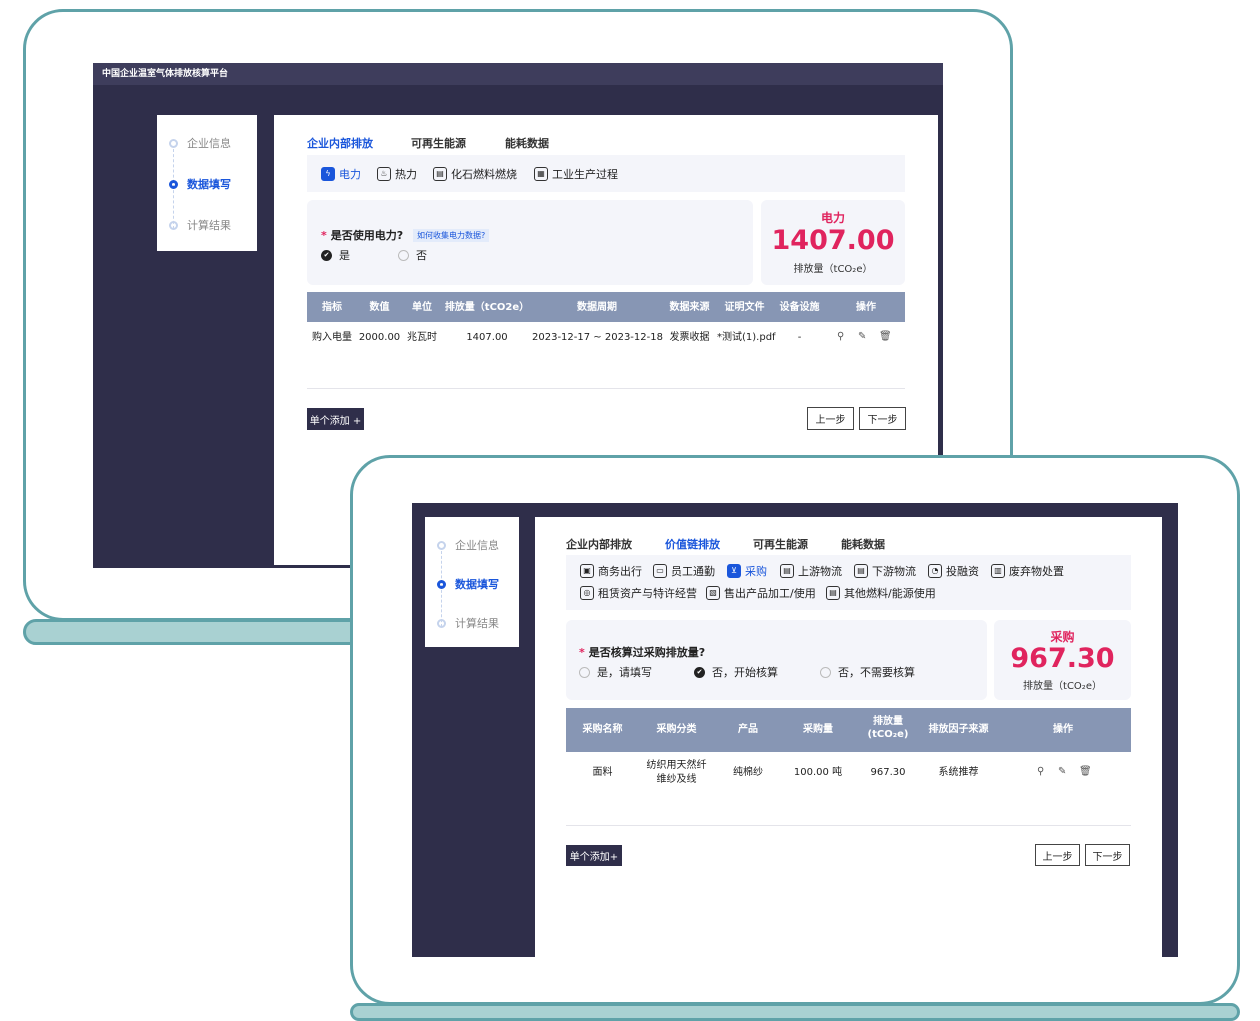 Image resolution: width=1260 pixels, height=1021 pixels. What do you see at coordinates (881, 593) in the screenshot?
I see `category-other-fuel: ▤ 其他燃料/能源使用` at bounding box center [881, 593].